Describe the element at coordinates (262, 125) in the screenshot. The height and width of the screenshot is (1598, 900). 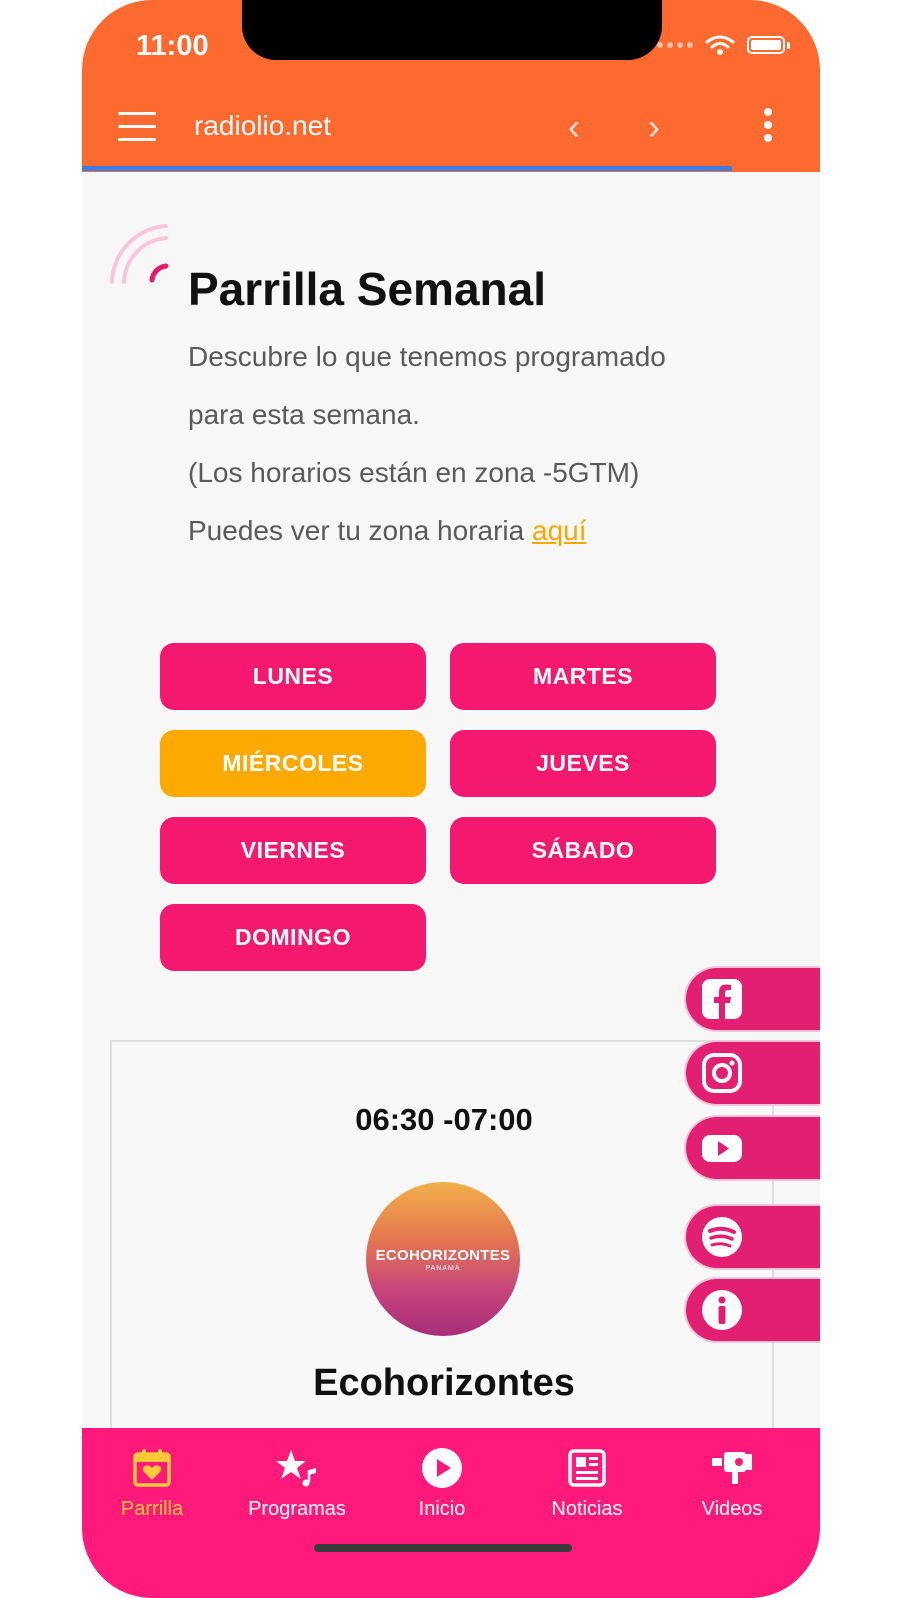
I see `app-title: radiolio.net` at that location.